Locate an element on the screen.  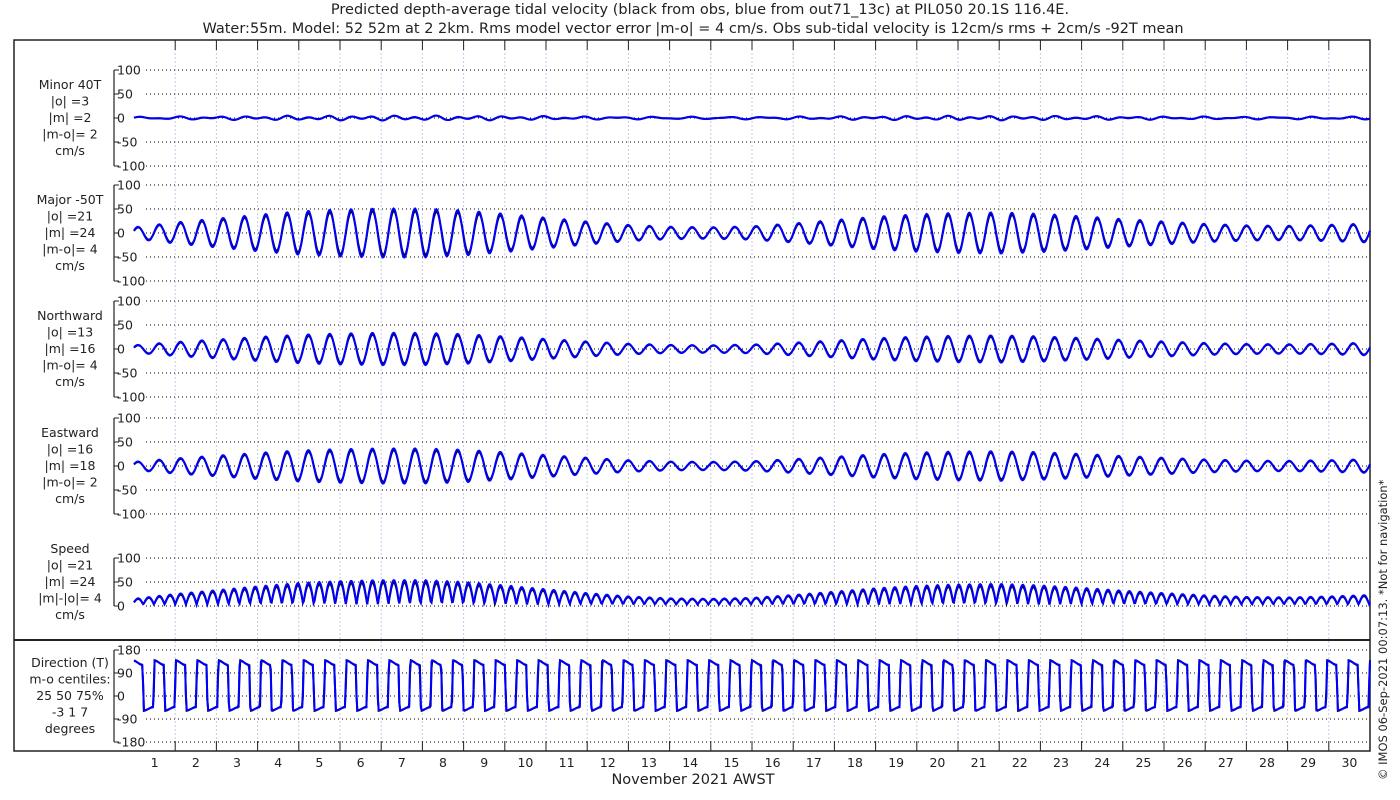
x-tick-label: 9 is located at coordinates (484, 762).